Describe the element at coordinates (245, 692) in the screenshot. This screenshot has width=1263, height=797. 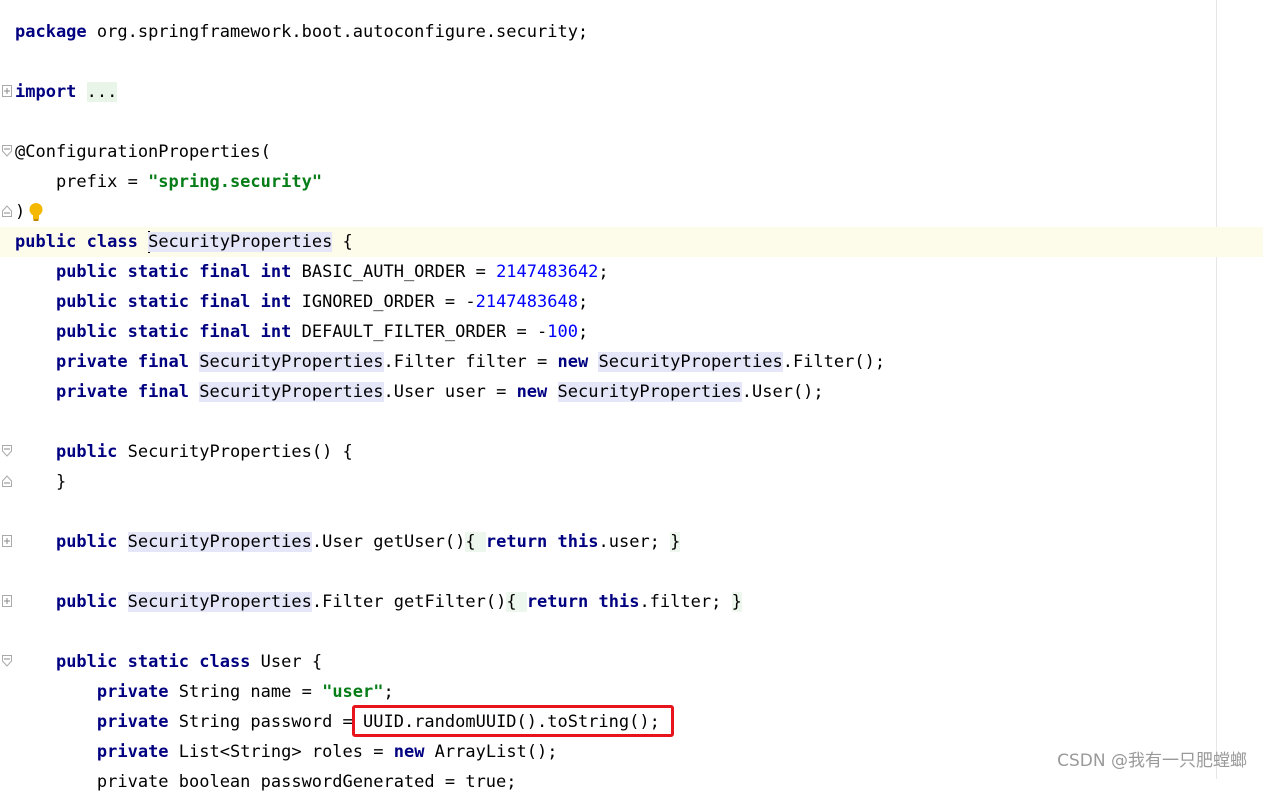
I see `code-line-23: private String name = "user";` at that location.